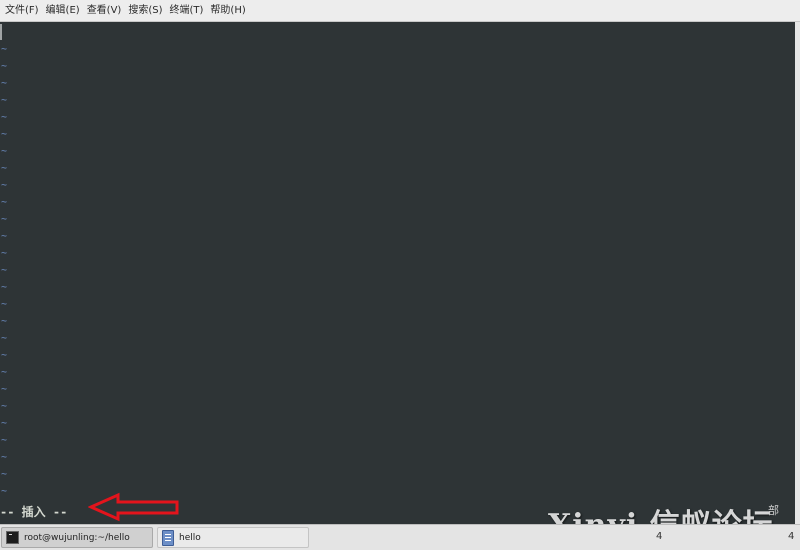 This screenshot has height=550, width=800. I want to click on terminal-icon, so click(12, 537).